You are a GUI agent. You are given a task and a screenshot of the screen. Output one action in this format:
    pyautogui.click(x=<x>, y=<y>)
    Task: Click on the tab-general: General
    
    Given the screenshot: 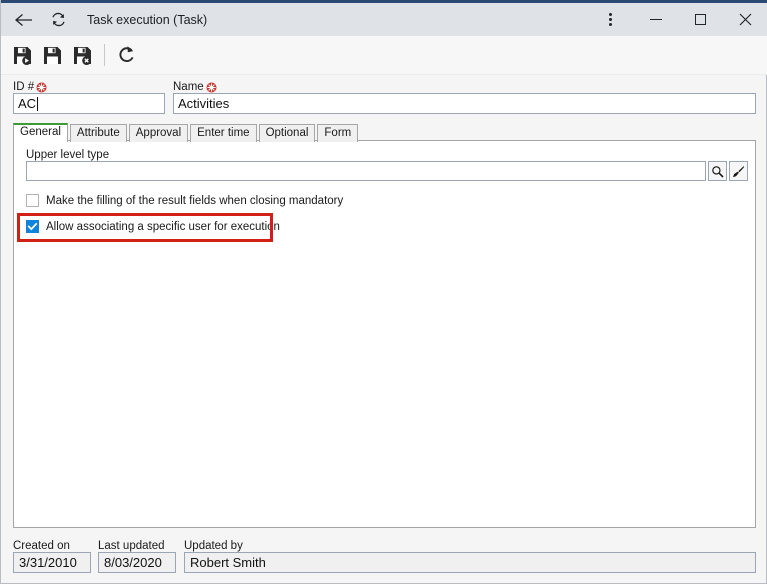 What is the action you would take?
    pyautogui.click(x=40, y=132)
    